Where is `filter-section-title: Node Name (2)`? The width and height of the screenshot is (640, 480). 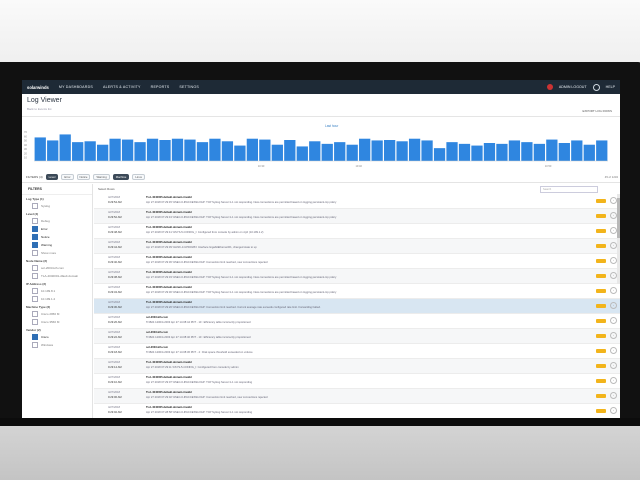
filter-section-title: Node Name (2) is located at coordinates (57, 260).